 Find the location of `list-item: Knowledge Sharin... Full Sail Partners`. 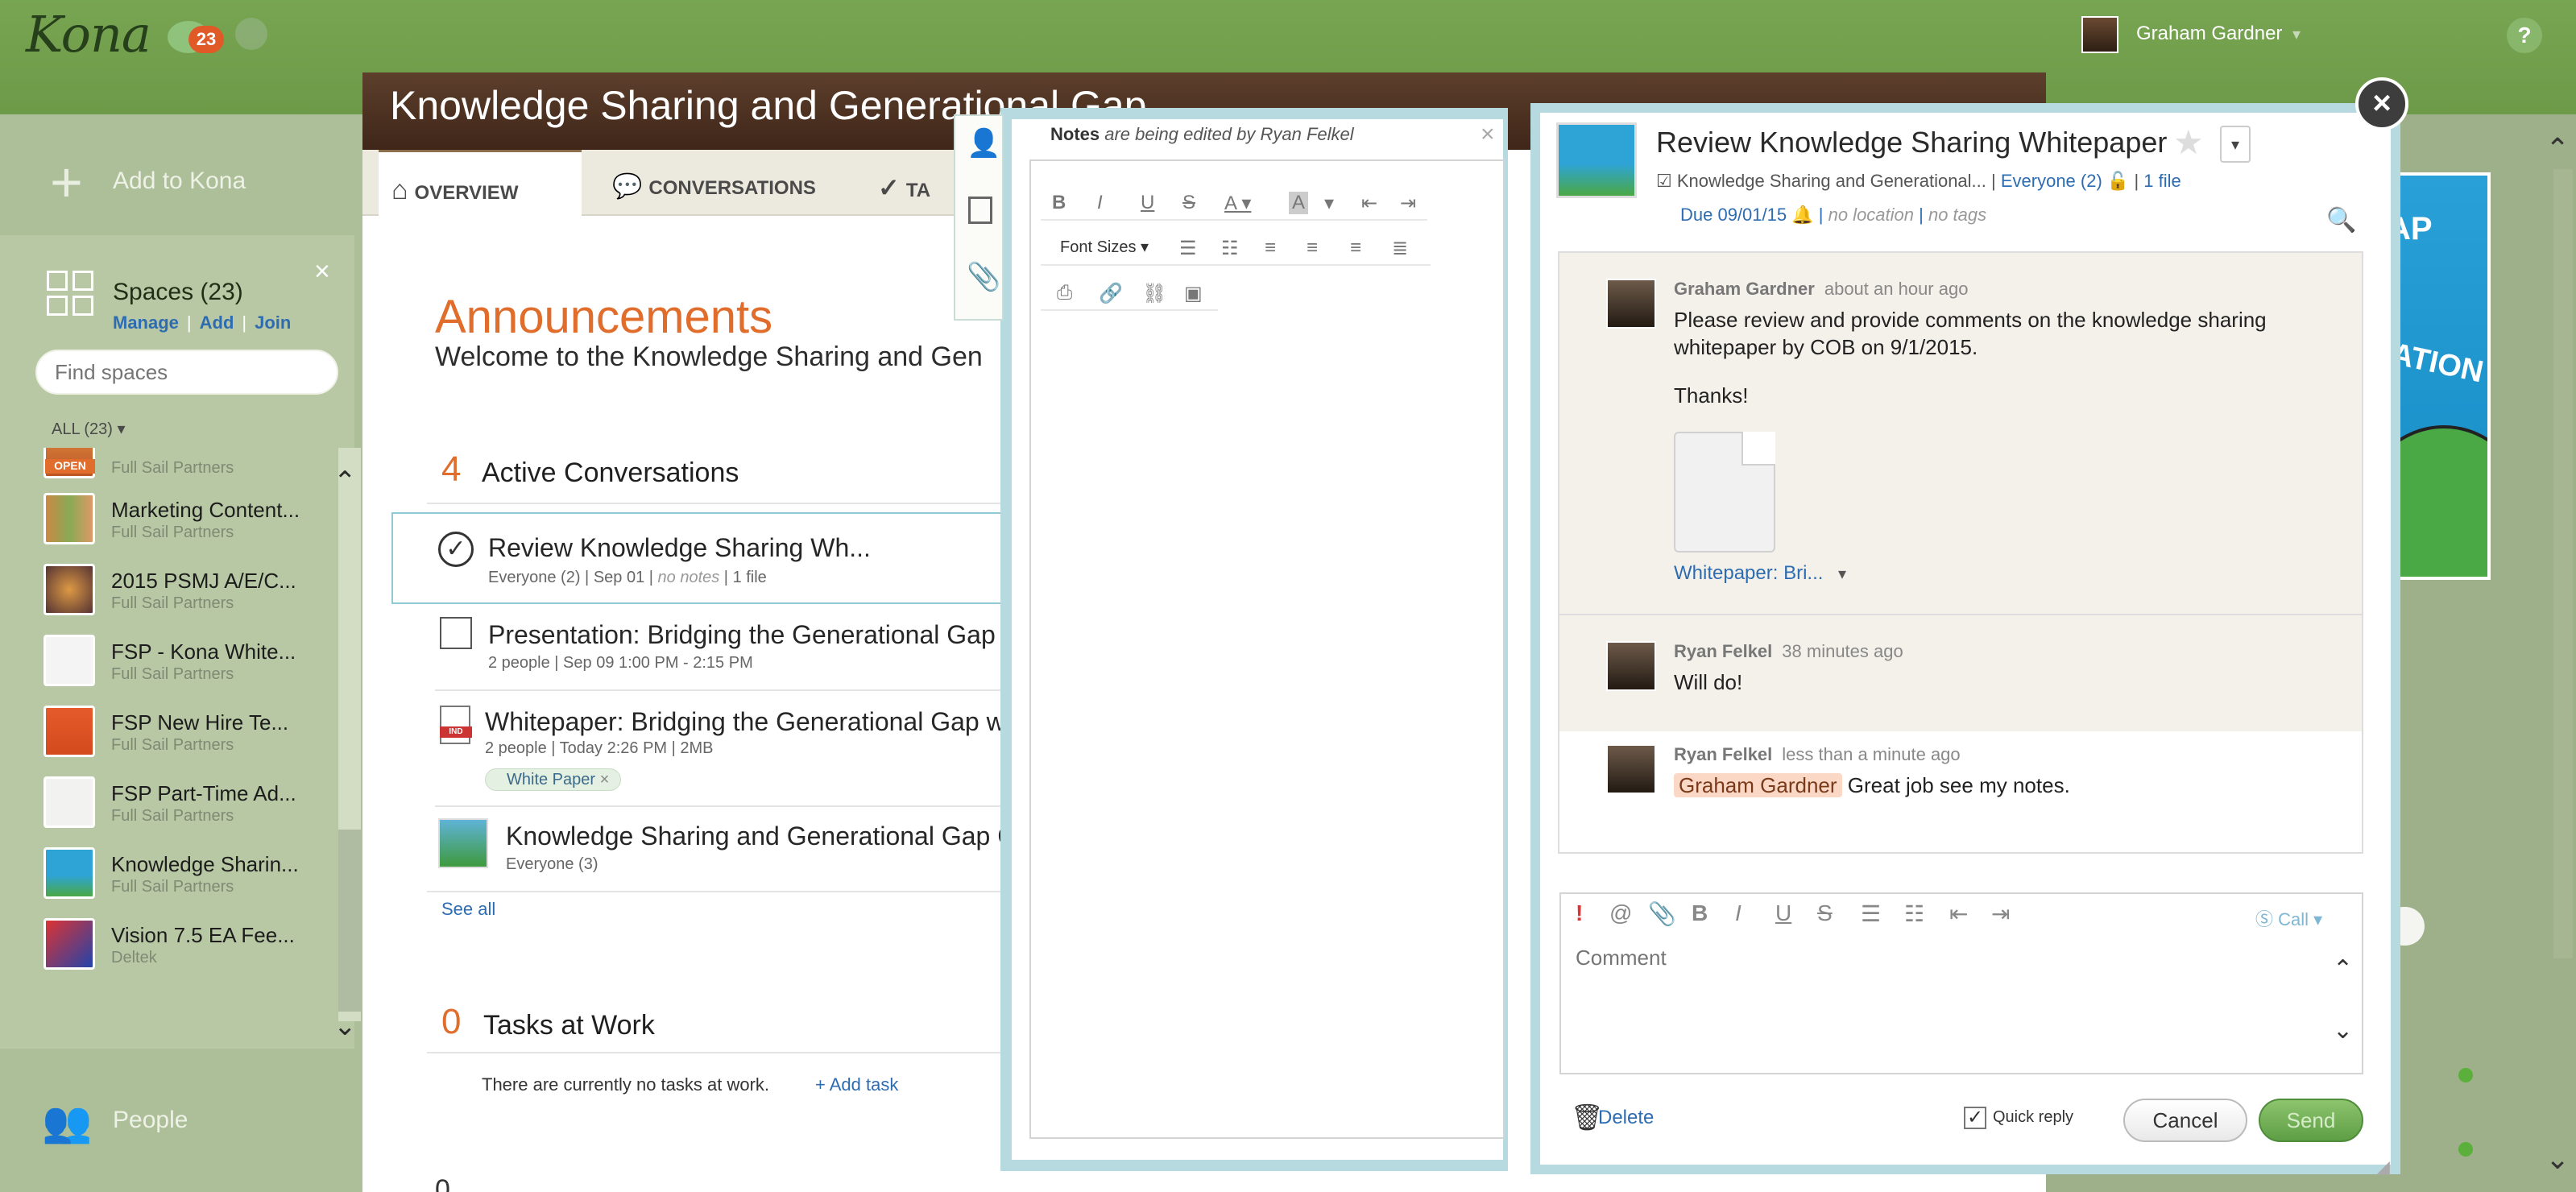

list-item: Knowledge Sharin... Full Sail Partners is located at coordinates (189, 883).